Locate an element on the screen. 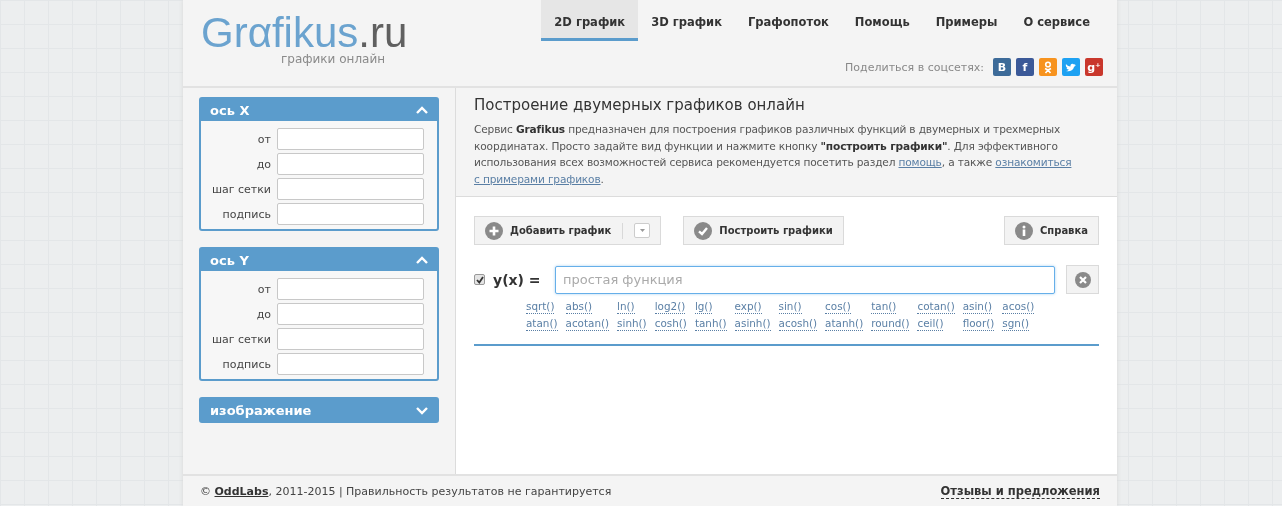 The image size is (1282, 506). share-label: Поделиться в соцсетях: is located at coordinates (914, 67).